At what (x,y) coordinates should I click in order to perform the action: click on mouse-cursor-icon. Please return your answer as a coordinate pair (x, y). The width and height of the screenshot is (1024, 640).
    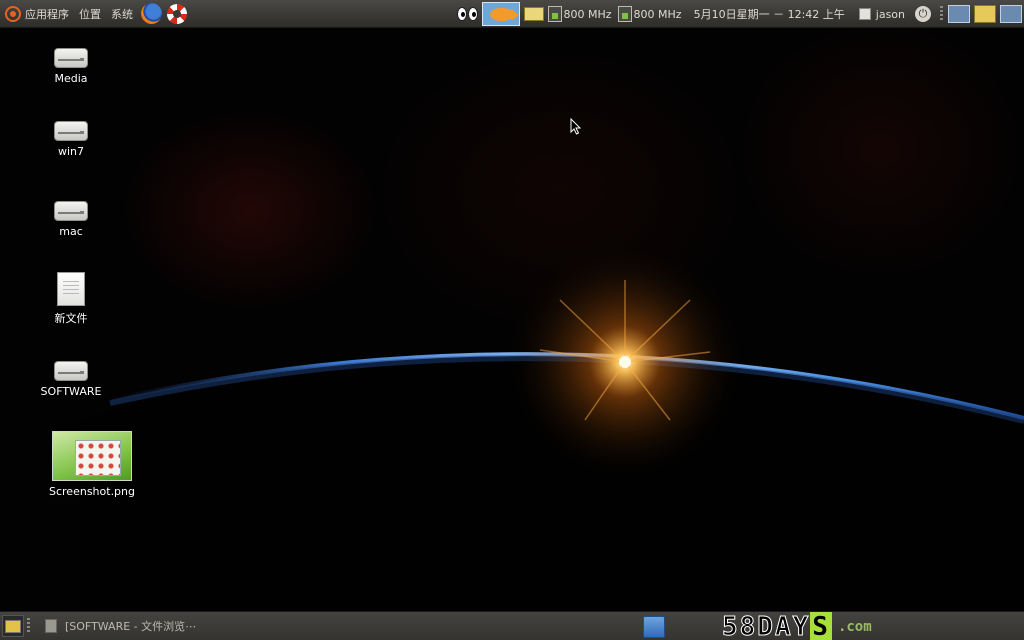
    Looking at the image, I should click on (576, 126).